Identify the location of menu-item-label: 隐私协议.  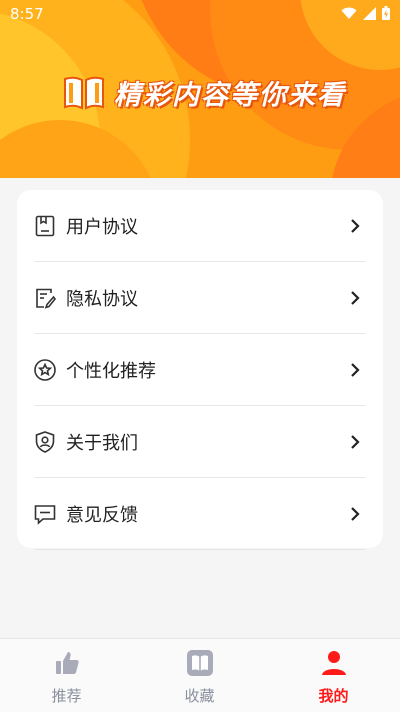
(102, 299).